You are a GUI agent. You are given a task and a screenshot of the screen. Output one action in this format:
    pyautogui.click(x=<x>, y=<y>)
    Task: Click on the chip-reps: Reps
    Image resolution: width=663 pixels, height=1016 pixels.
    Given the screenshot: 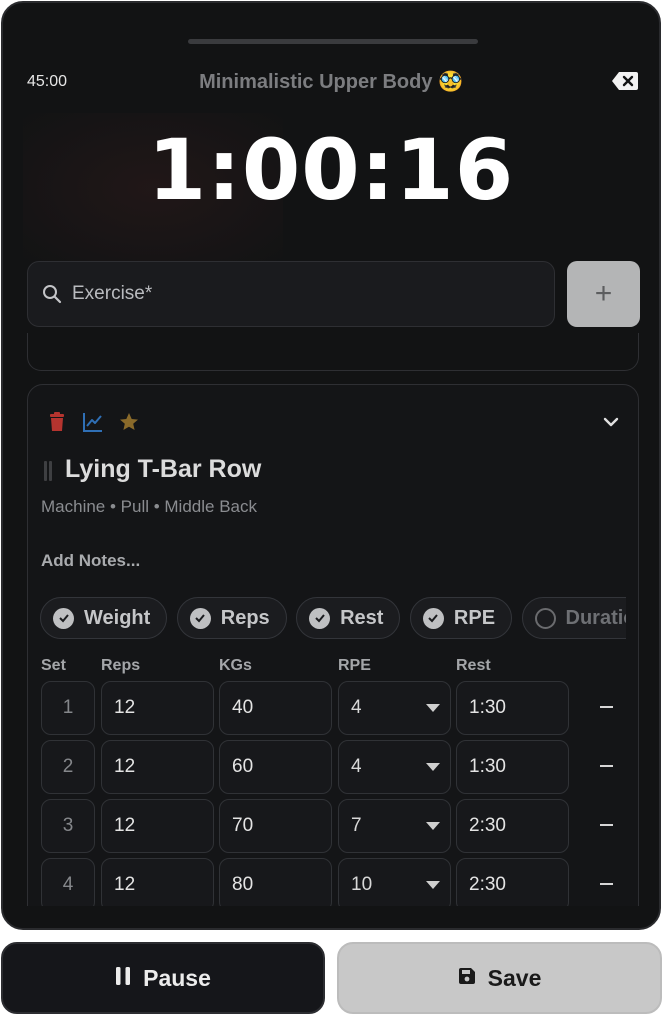 What is the action you would take?
    pyautogui.click(x=231, y=618)
    